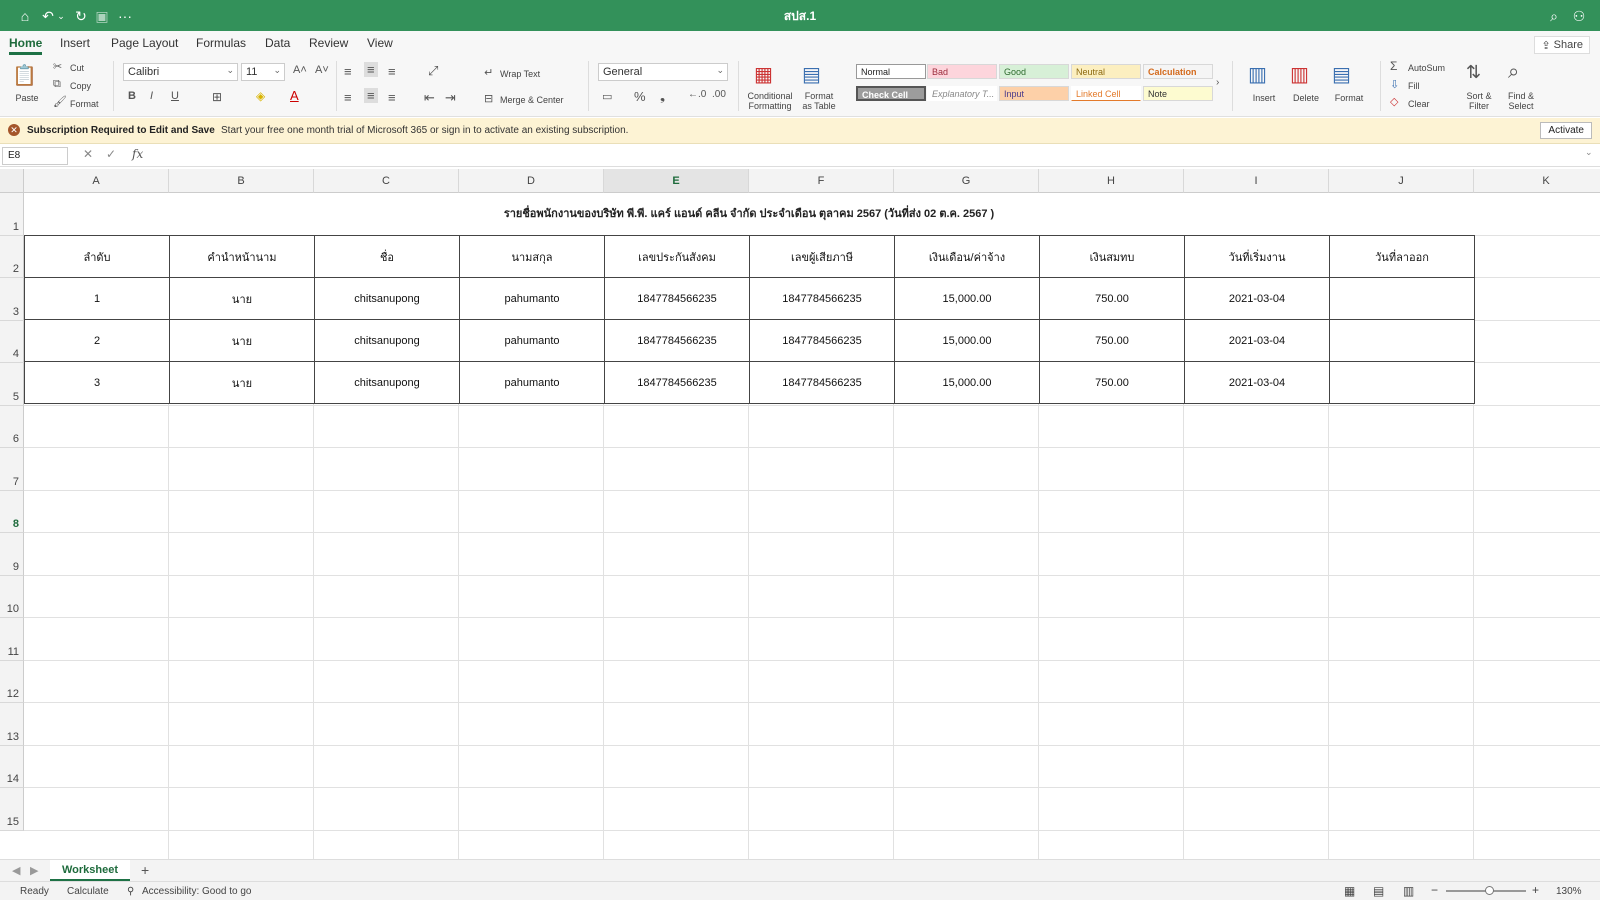  Describe the element at coordinates (891, 93) in the screenshot. I see `style-check-cell: Check Cell` at that location.